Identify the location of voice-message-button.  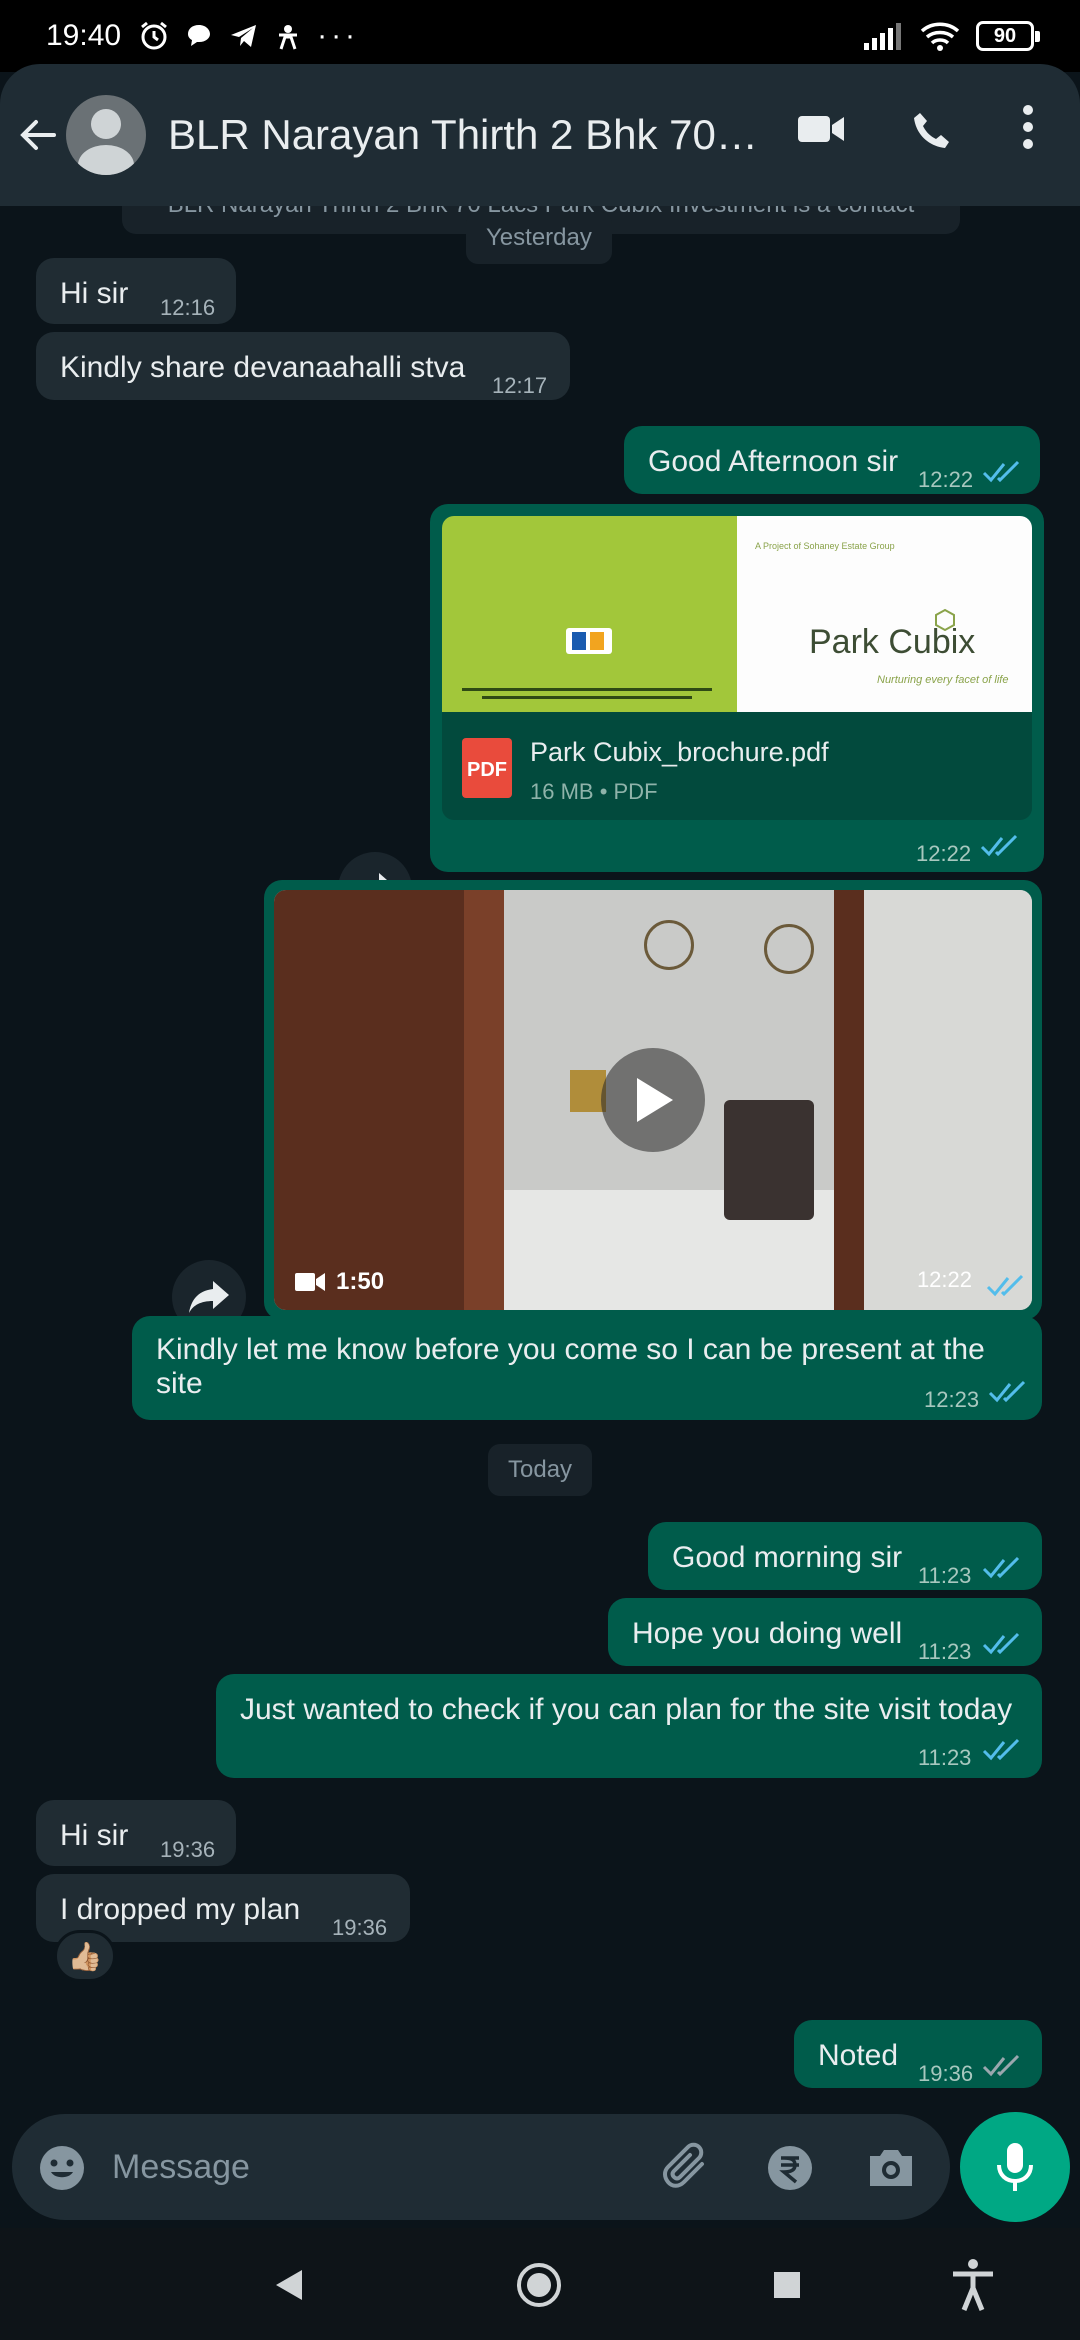
(1015, 2167).